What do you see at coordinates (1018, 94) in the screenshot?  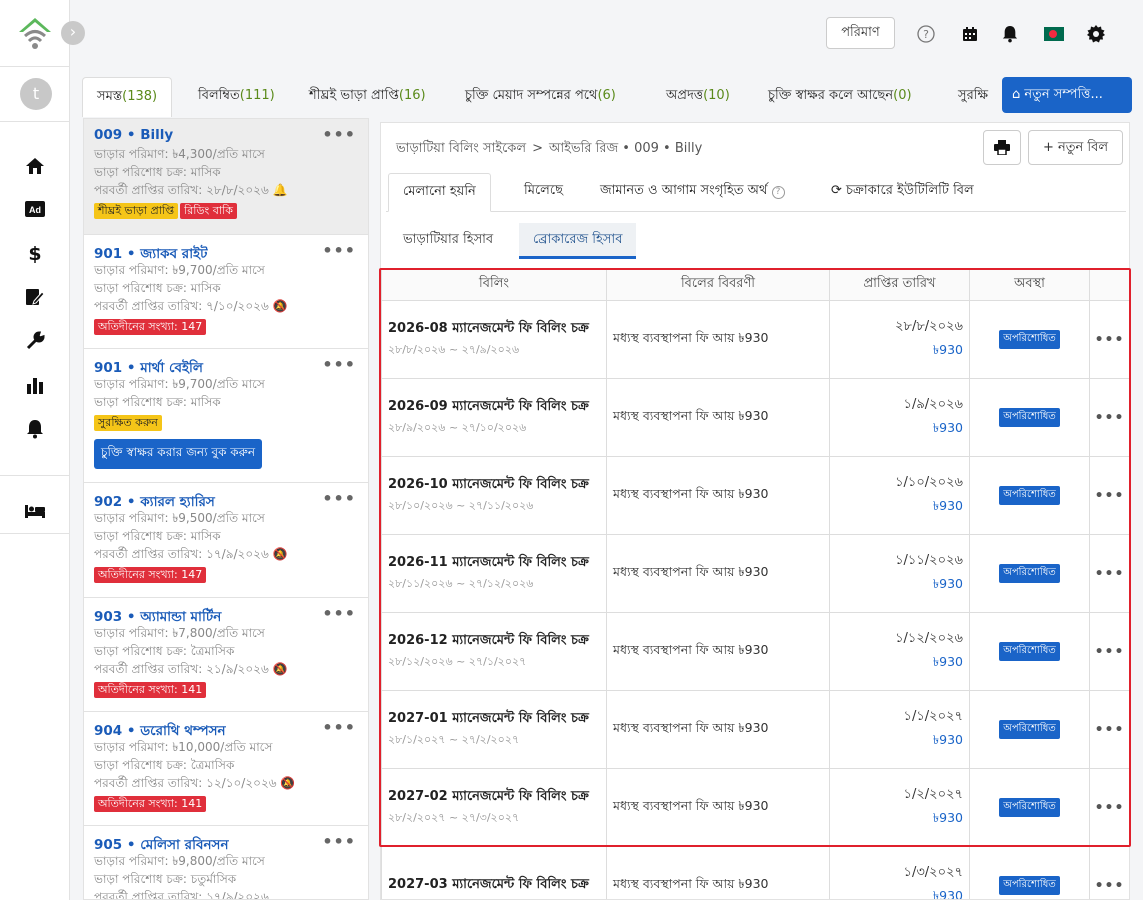 I see `house-icon: ⌂` at bounding box center [1018, 94].